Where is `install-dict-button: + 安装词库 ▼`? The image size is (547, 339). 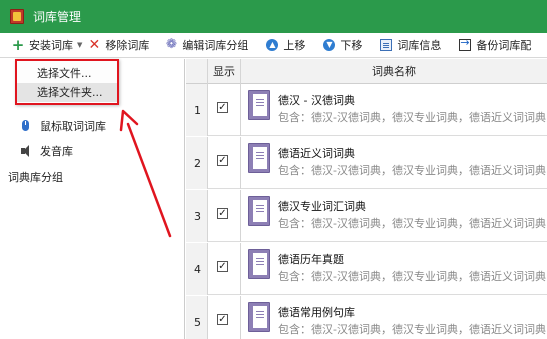
install-dict-button: + 安装词库 ▼ is located at coordinates (49, 45).